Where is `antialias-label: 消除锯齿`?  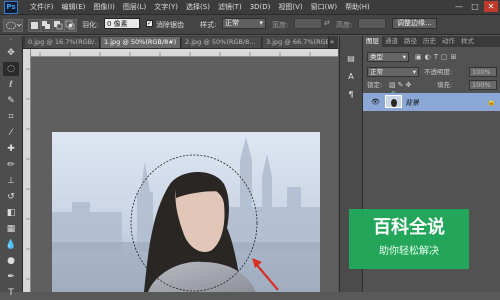
antialias-label: 消除锯齿 is located at coordinates (170, 25).